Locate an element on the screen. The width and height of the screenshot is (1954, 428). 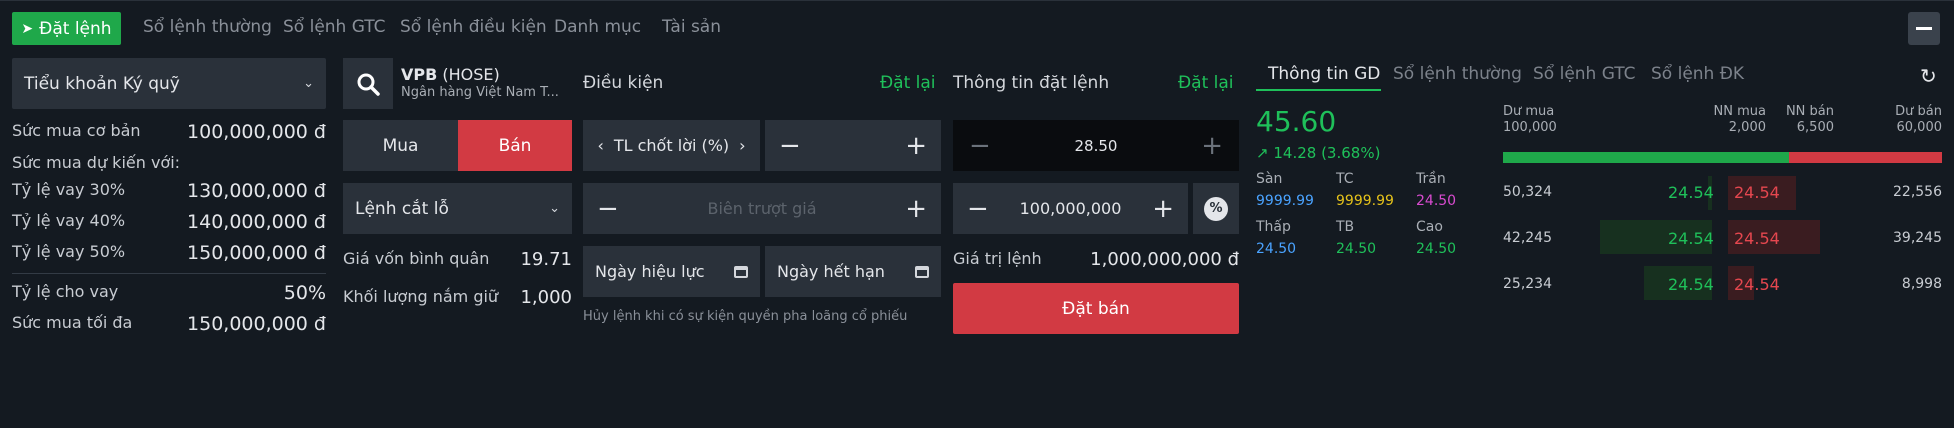
effective-date-input: Ngày hiệu lực is located at coordinates (671, 271).